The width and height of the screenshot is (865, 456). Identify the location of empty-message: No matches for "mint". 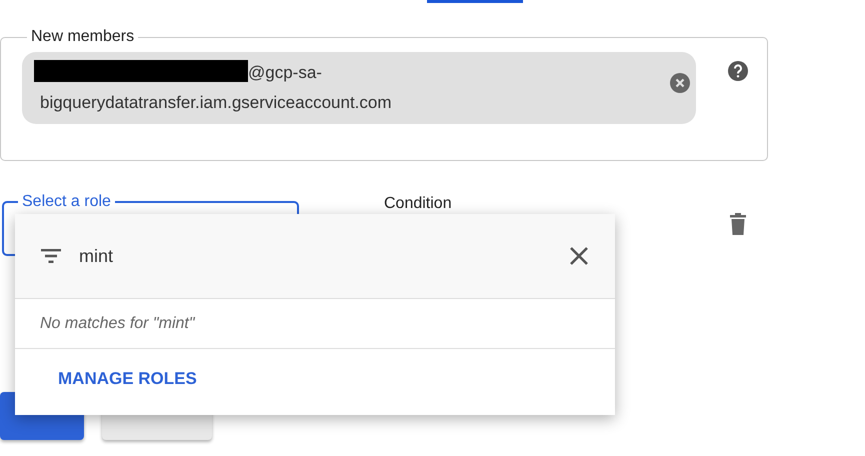
(315, 324).